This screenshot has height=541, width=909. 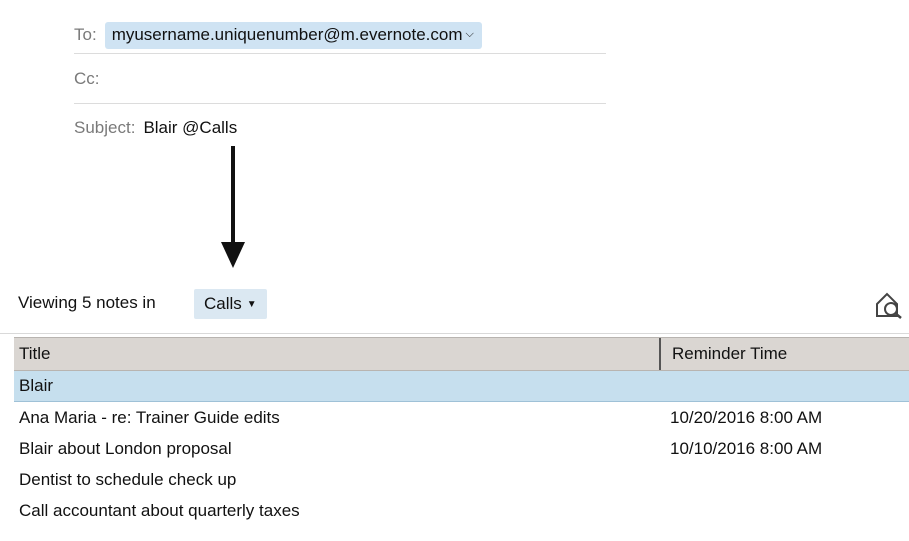 What do you see at coordinates (190, 128) in the screenshot?
I see `subject-input: Blair @Calls` at bounding box center [190, 128].